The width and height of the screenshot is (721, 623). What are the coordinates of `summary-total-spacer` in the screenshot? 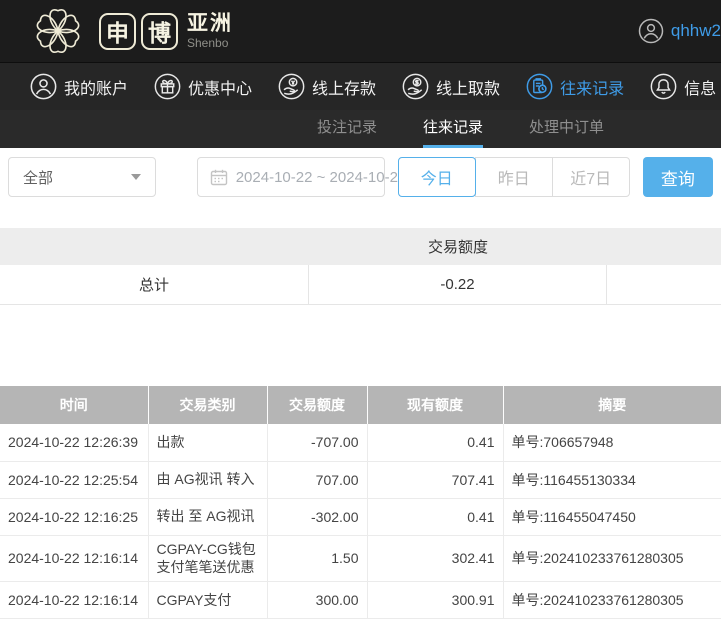 It's located at (664, 284).